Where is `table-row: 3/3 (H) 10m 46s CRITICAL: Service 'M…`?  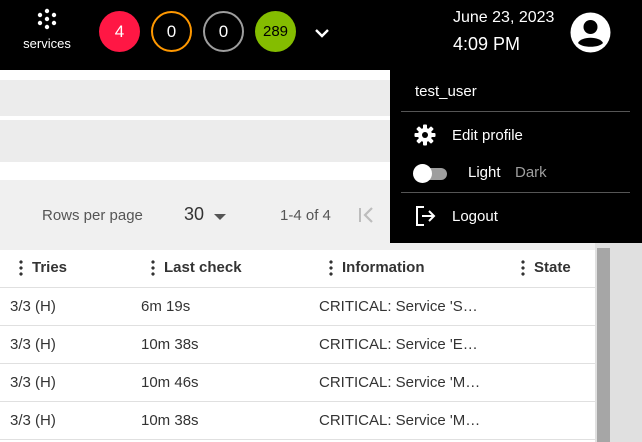
table-row: 3/3 (H) 10m 46s CRITICAL: Service 'M… is located at coordinates (297, 383).